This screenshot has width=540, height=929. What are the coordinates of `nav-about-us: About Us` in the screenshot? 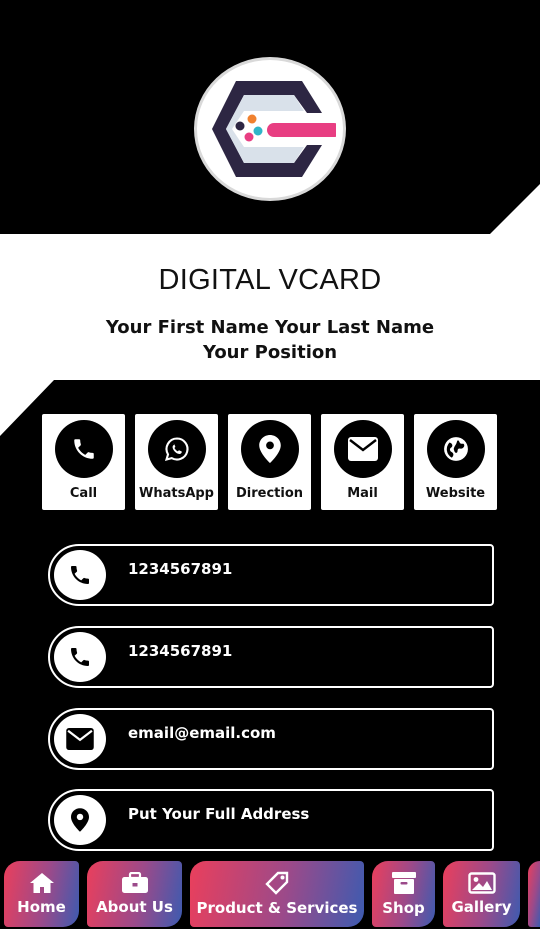 It's located at (134, 894).